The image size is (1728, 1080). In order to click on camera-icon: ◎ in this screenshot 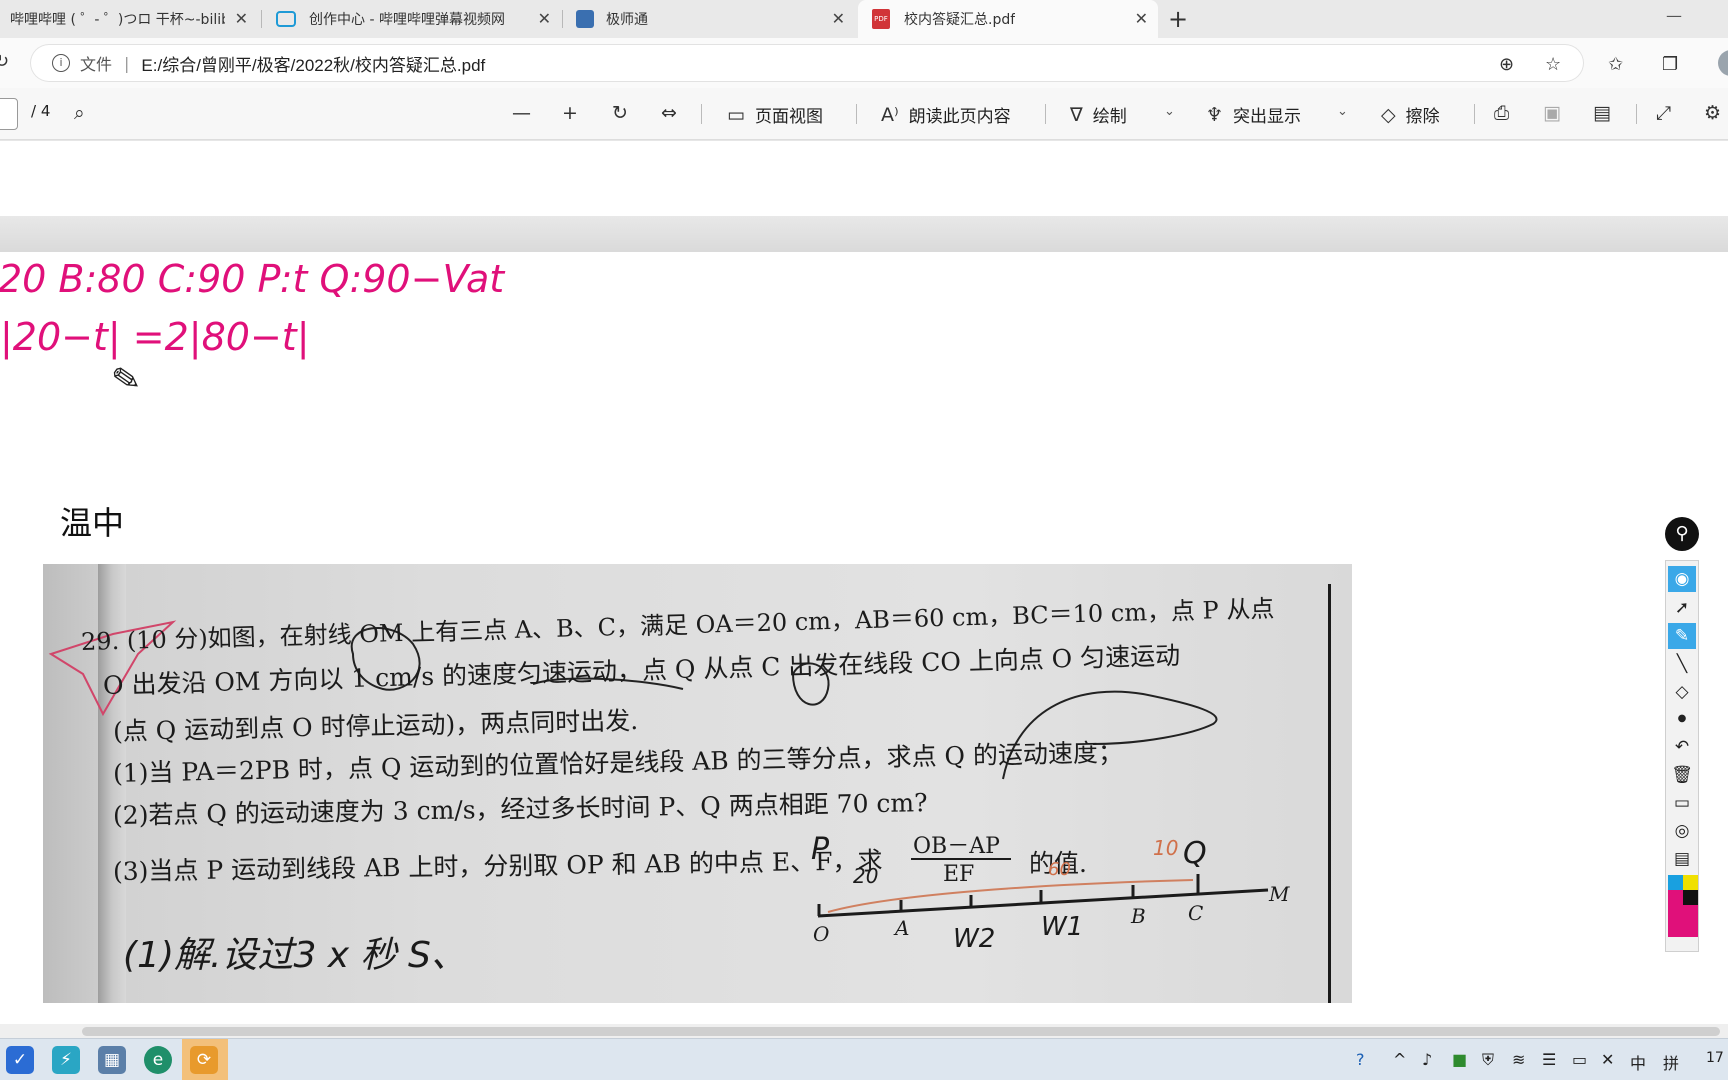, I will do `click(1682, 831)`.